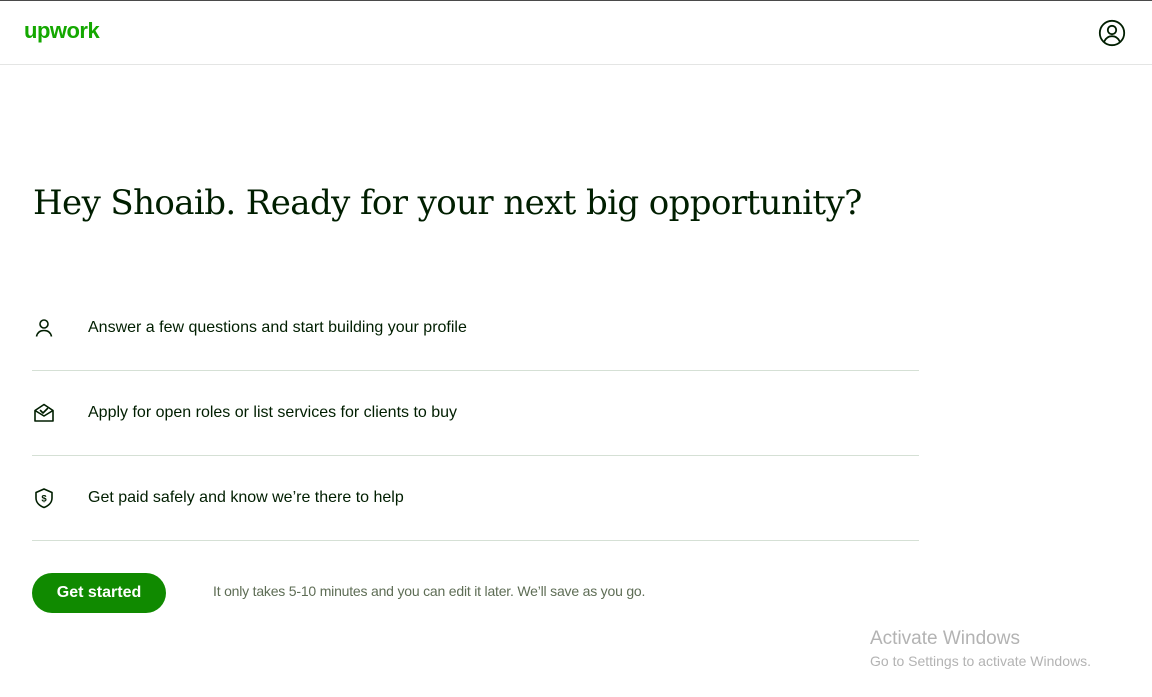 This screenshot has width=1152, height=697. I want to click on activation-watermark-title: Activate Windows, so click(945, 638).